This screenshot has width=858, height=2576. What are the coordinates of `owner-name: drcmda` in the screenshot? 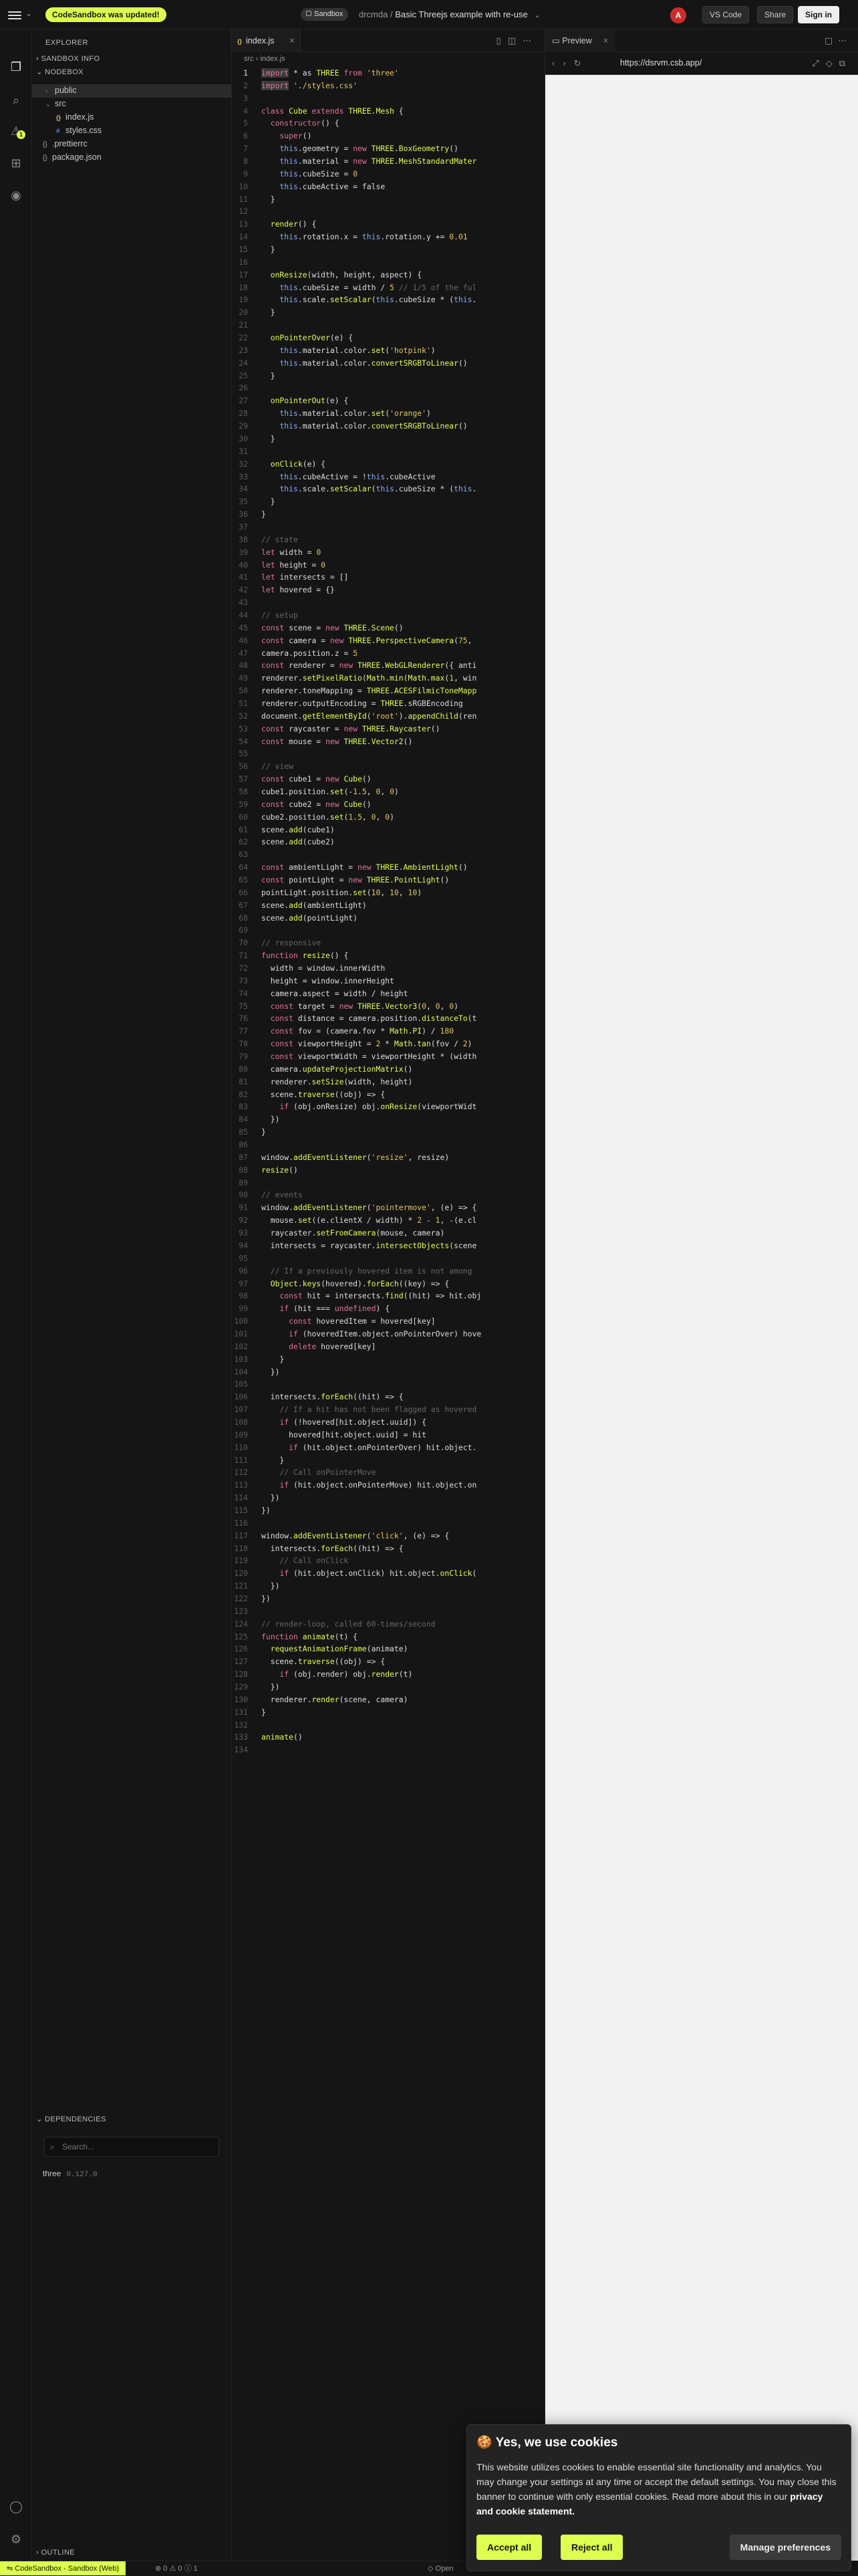 It's located at (373, 14).